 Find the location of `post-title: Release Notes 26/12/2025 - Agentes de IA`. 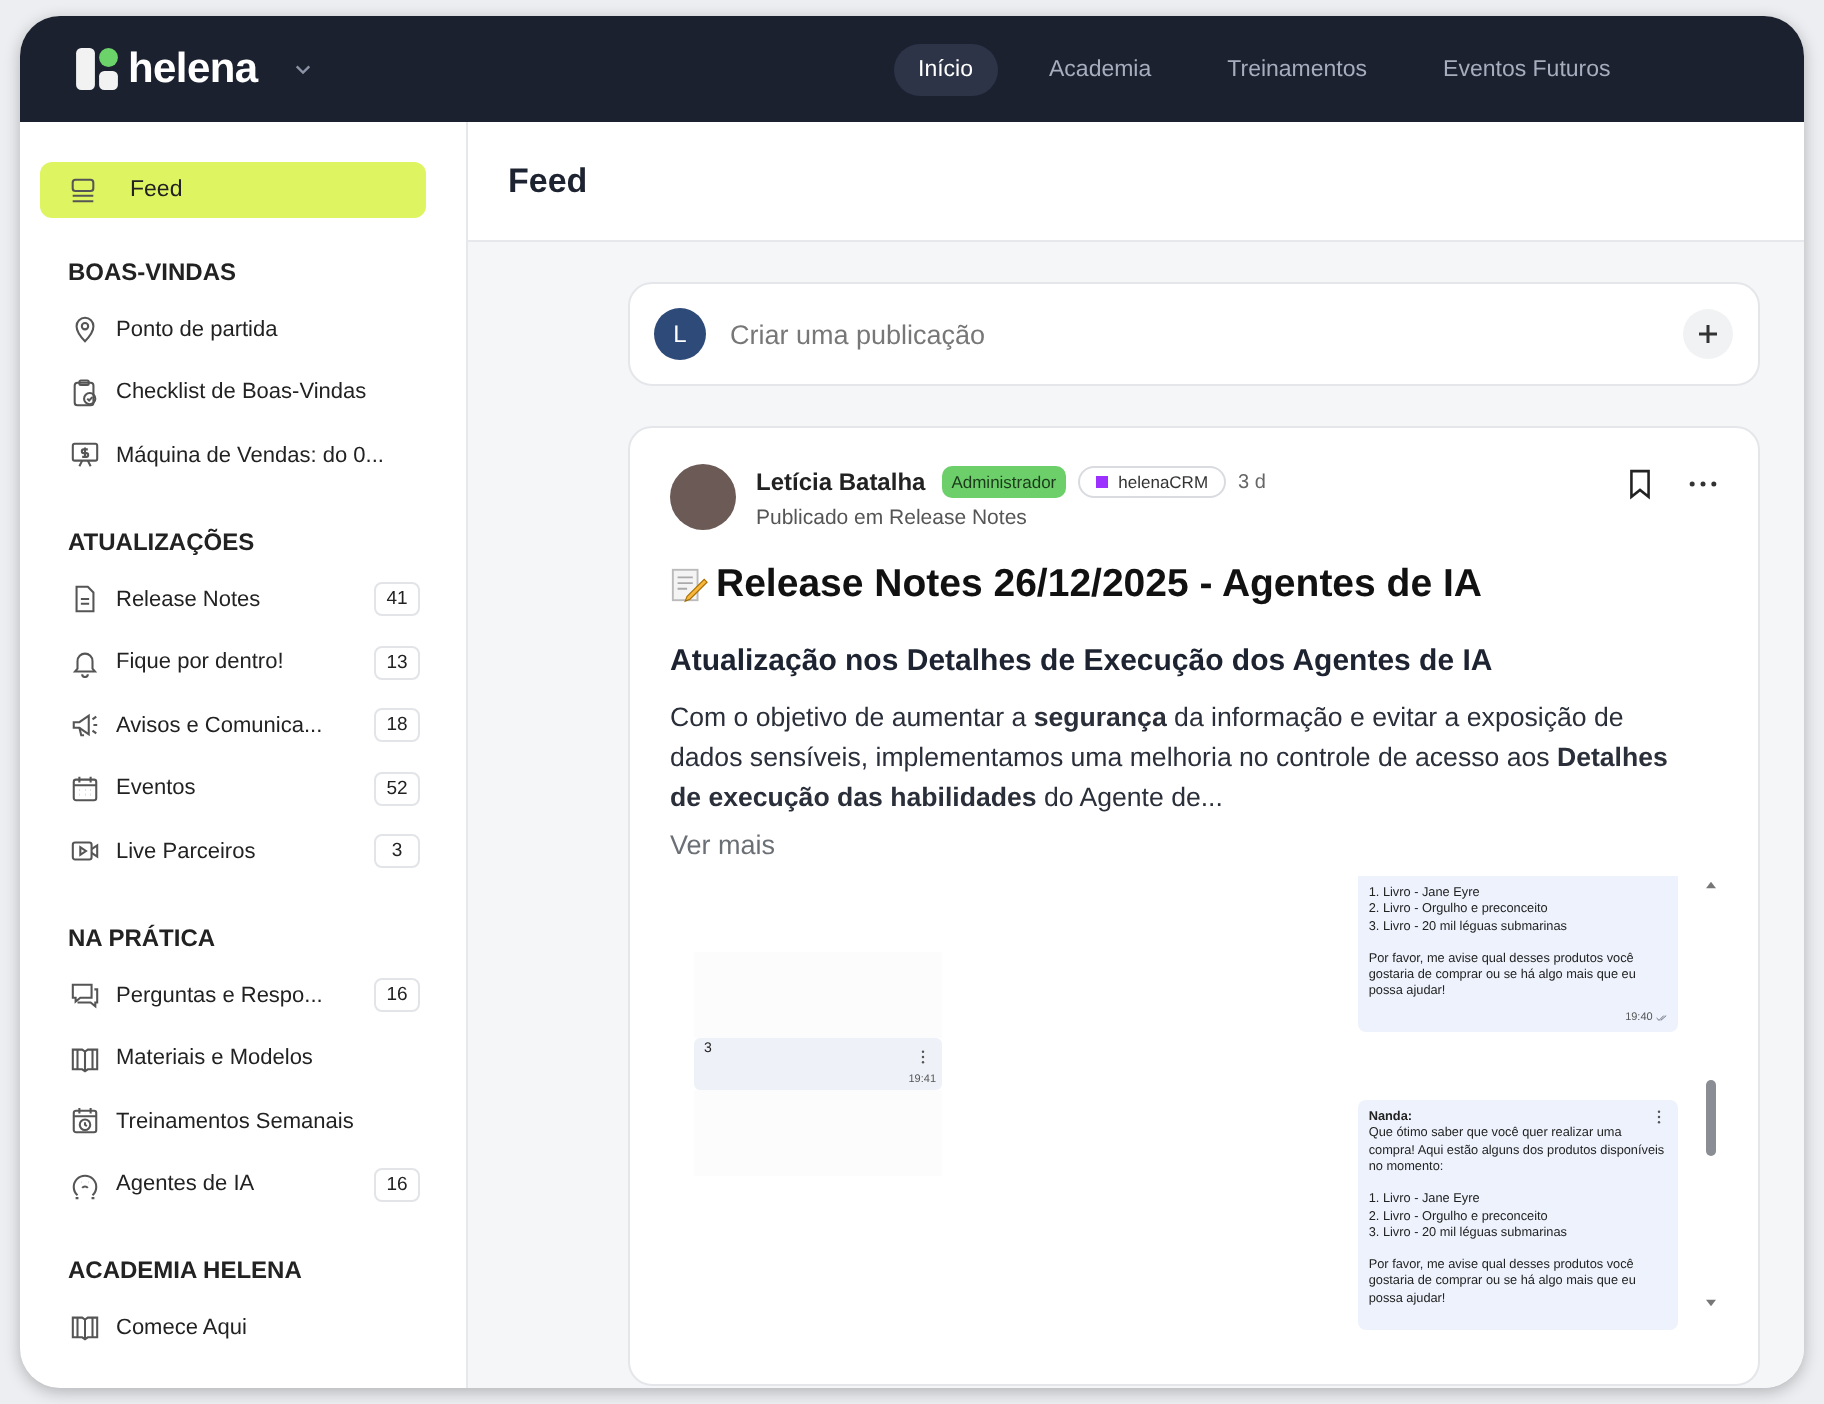

post-title: Release Notes 26/12/2025 - Agentes de IA is located at coordinates (1099, 585).